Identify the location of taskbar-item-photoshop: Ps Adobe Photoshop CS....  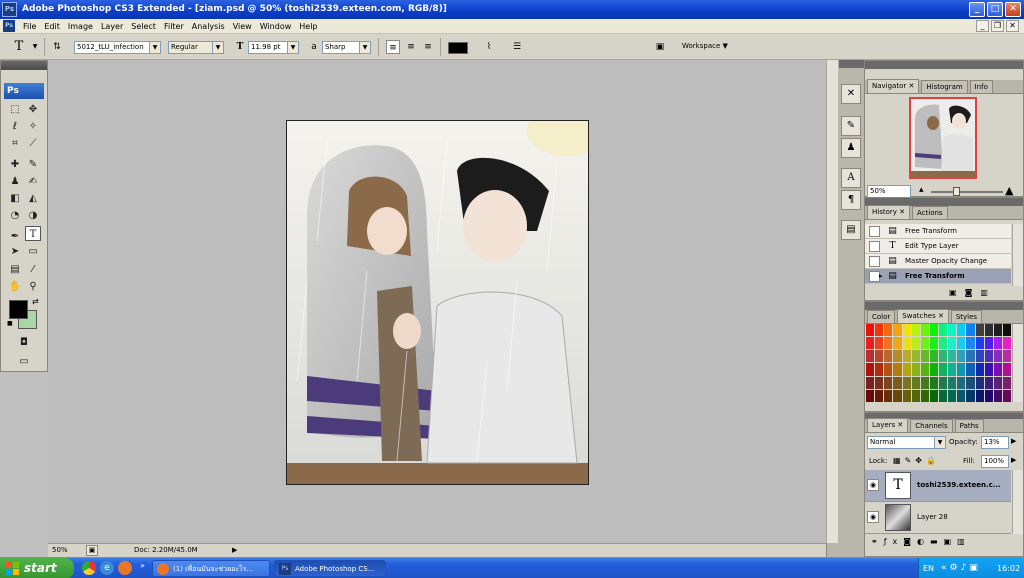
(330, 568).